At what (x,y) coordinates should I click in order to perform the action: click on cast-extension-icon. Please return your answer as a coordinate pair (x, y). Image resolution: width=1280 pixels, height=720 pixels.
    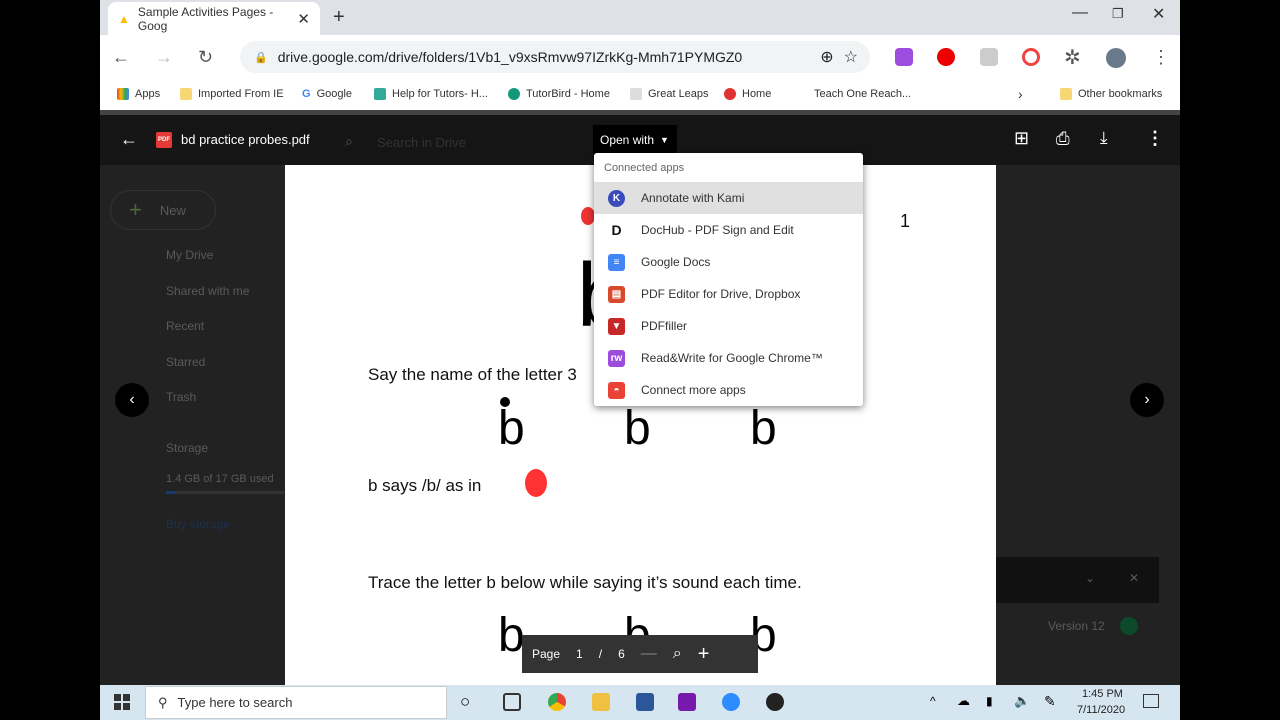
    Looking at the image, I should click on (989, 57).